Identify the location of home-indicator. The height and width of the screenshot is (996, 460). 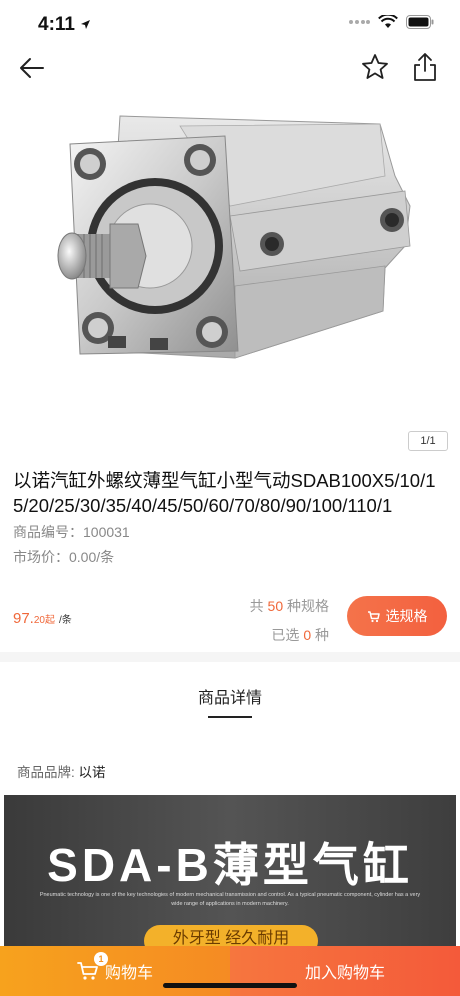
(230, 985).